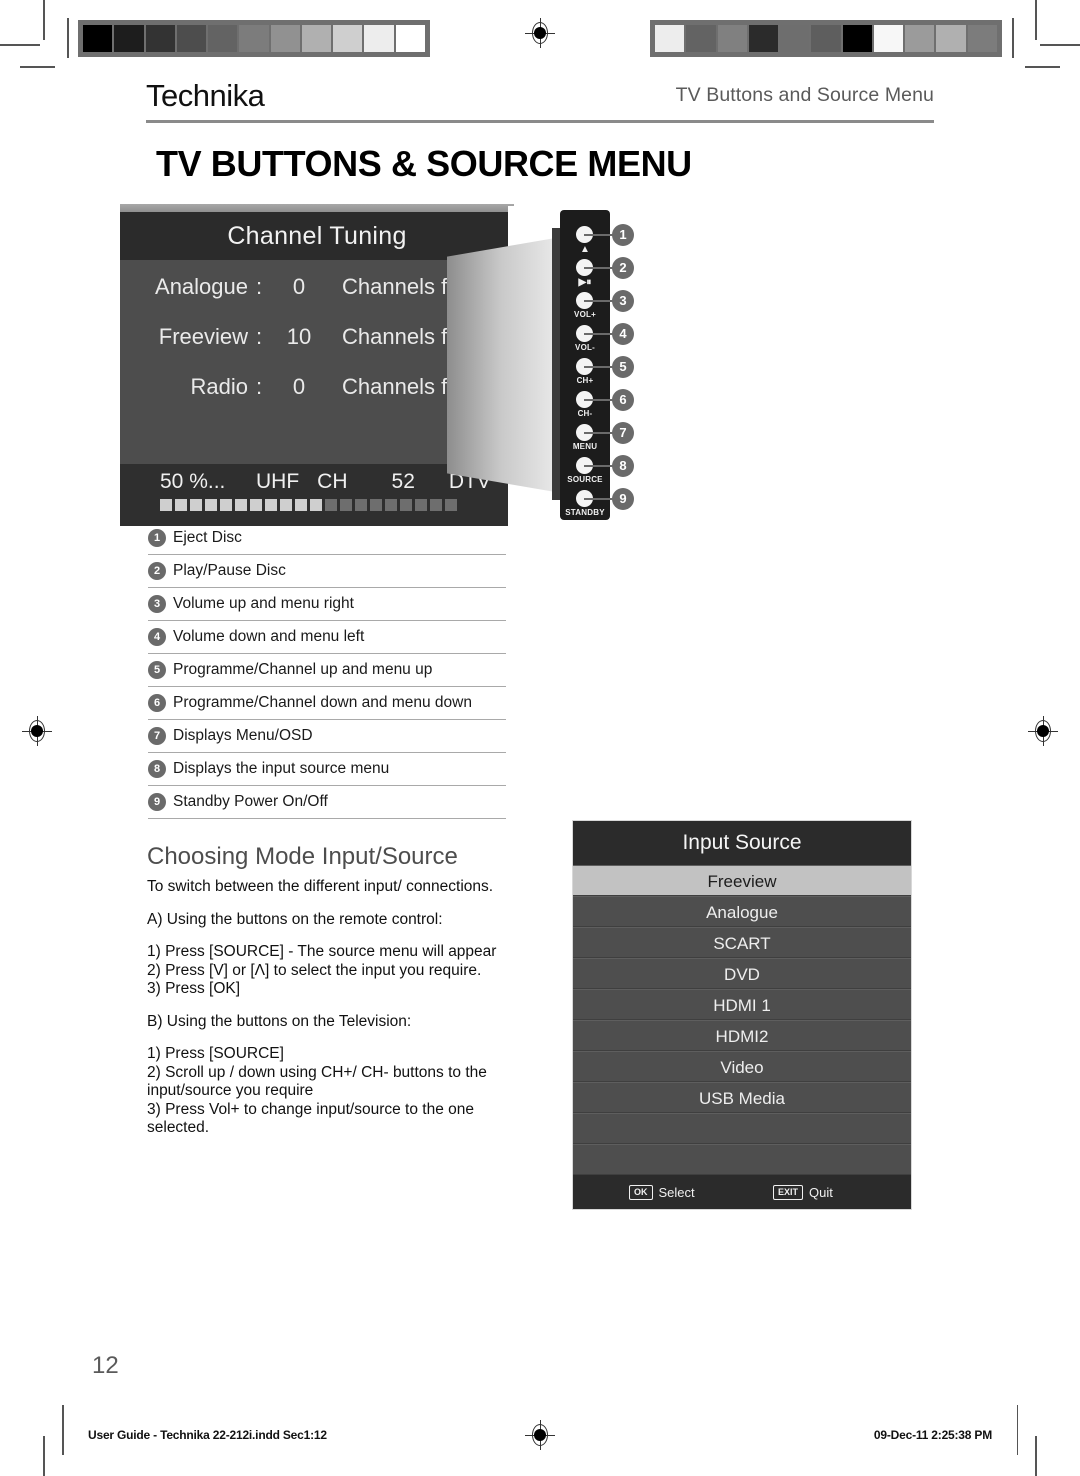 The width and height of the screenshot is (1080, 1476). I want to click on ok-key-icon: OK, so click(641, 1192).